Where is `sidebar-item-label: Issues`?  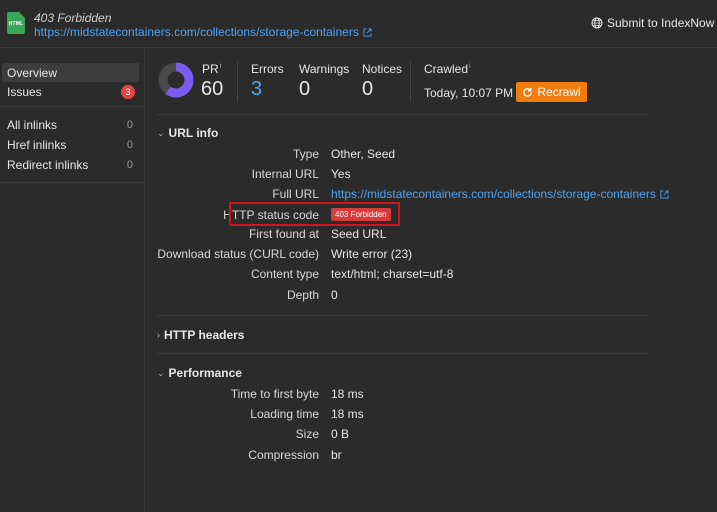
sidebar-item-label: Issues is located at coordinates (24, 92).